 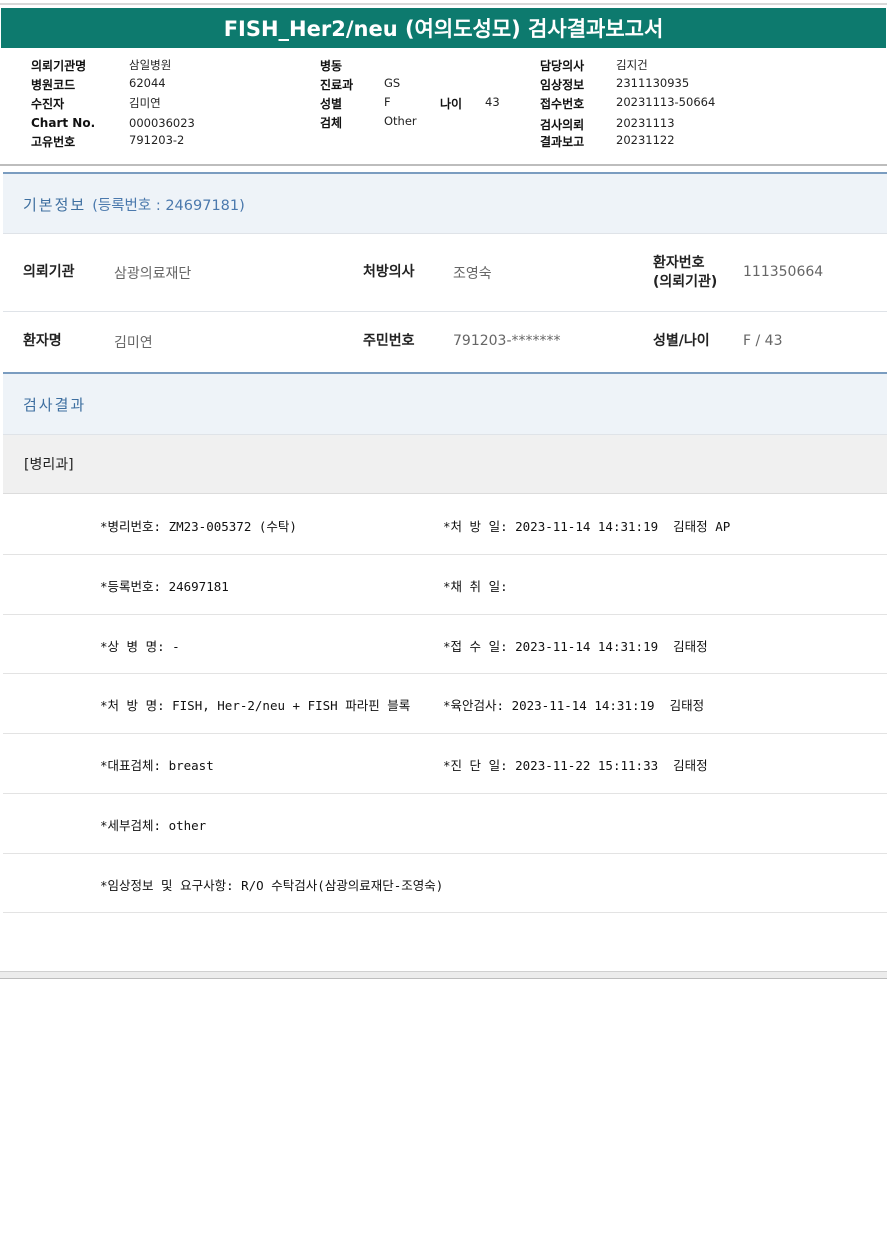 I want to click on report-date-value: 20231122, so click(x=645, y=140).